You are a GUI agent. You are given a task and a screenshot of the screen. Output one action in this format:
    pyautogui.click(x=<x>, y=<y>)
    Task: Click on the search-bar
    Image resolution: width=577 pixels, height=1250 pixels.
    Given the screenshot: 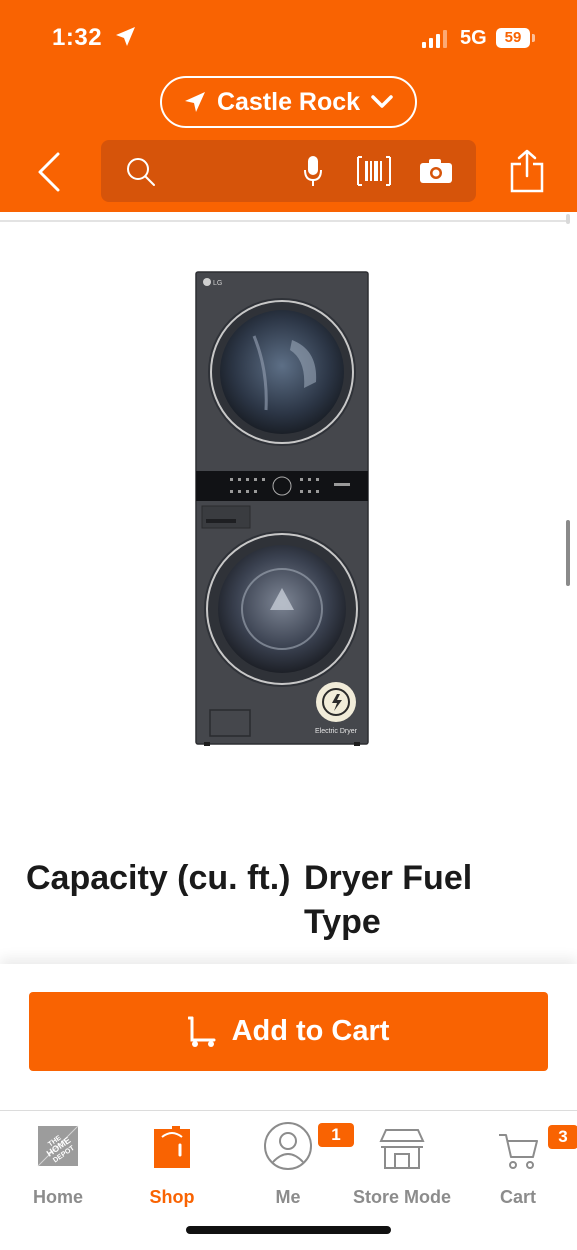 What is the action you would take?
    pyautogui.click(x=288, y=171)
    